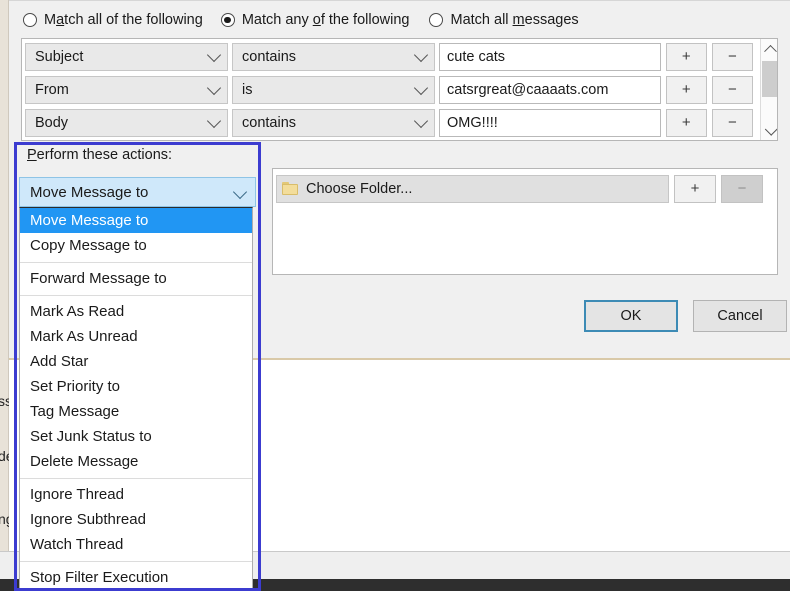 The width and height of the screenshot is (790, 591). Describe the element at coordinates (123, 20) in the screenshot. I see `radio-label: Match all of the following` at that location.